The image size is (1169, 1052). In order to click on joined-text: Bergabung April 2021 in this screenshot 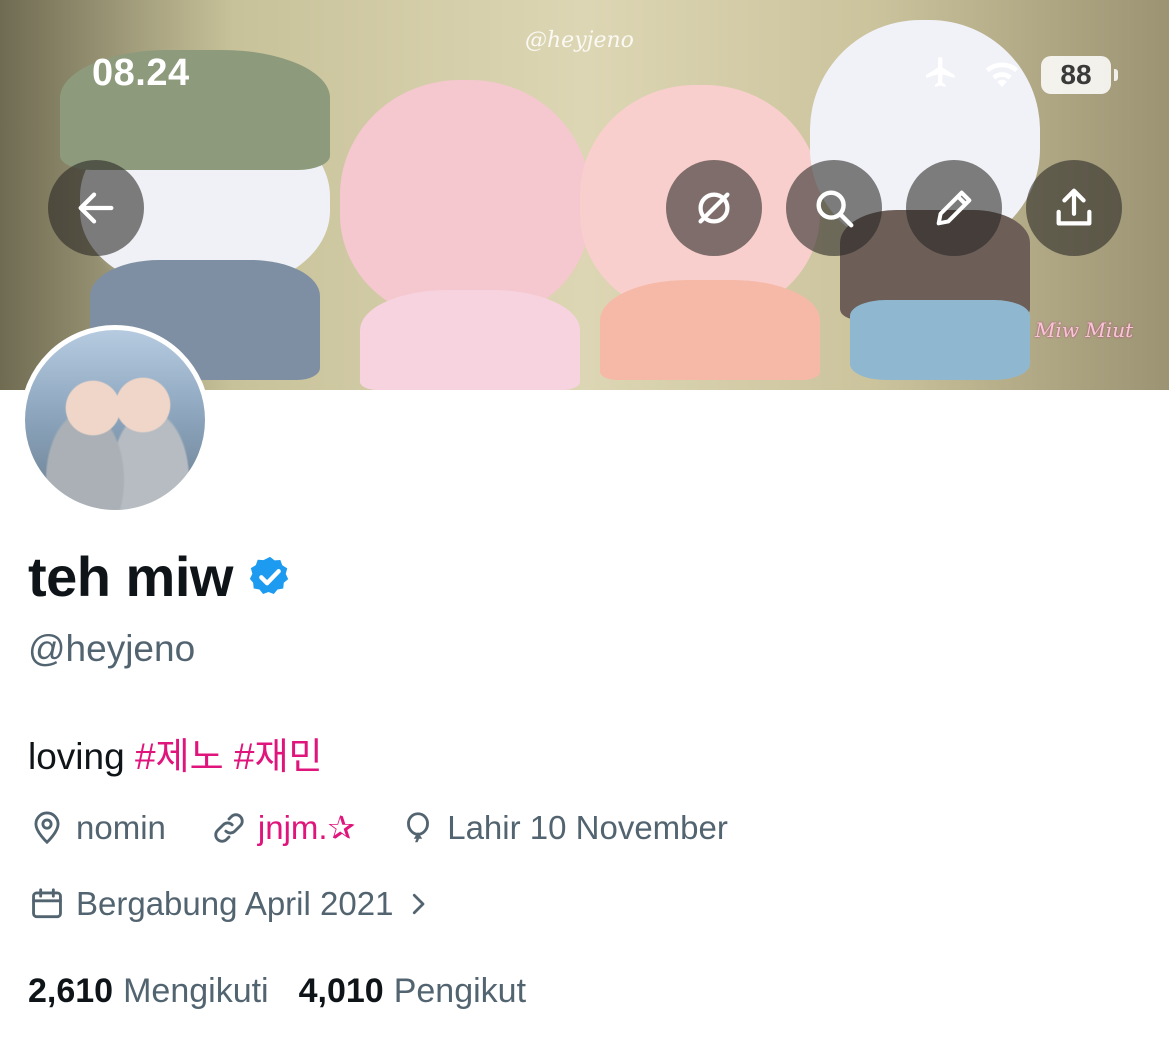, I will do `click(235, 903)`.